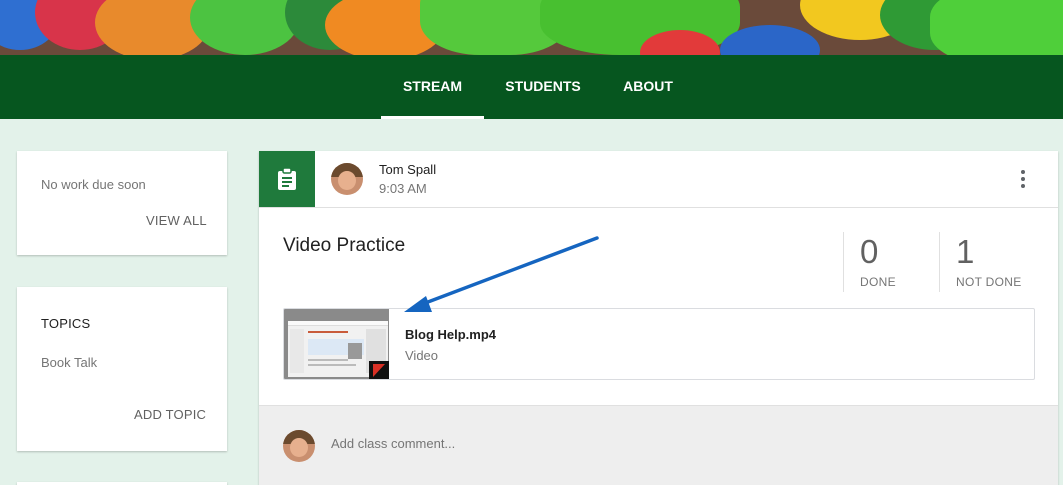 The image size is (1063, 485). I want to click on post-author: Tom Spall, so click(408, 169).